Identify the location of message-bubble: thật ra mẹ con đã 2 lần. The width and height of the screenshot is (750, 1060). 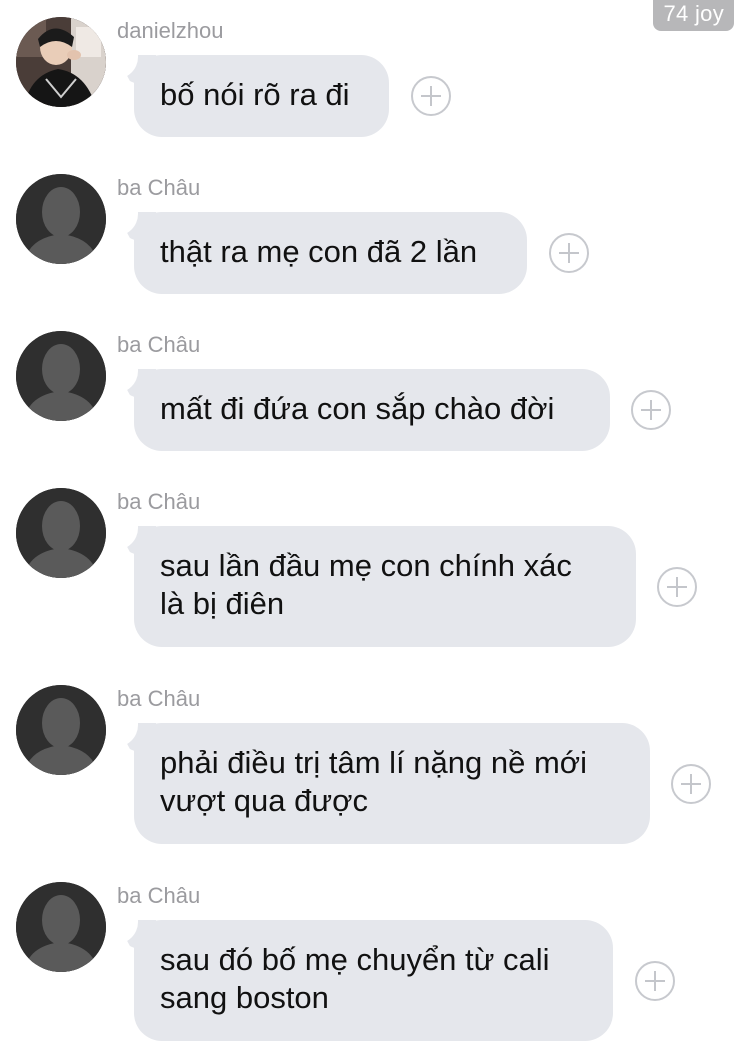
(319, 252).